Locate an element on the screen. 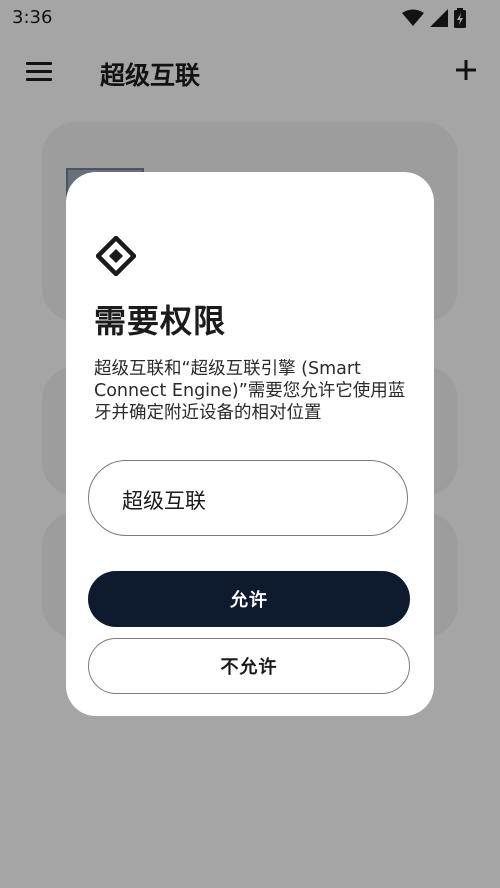 This screenshot has width=500, height=888. app-name-label: 超级互联 is located at coordinates (164, 501).